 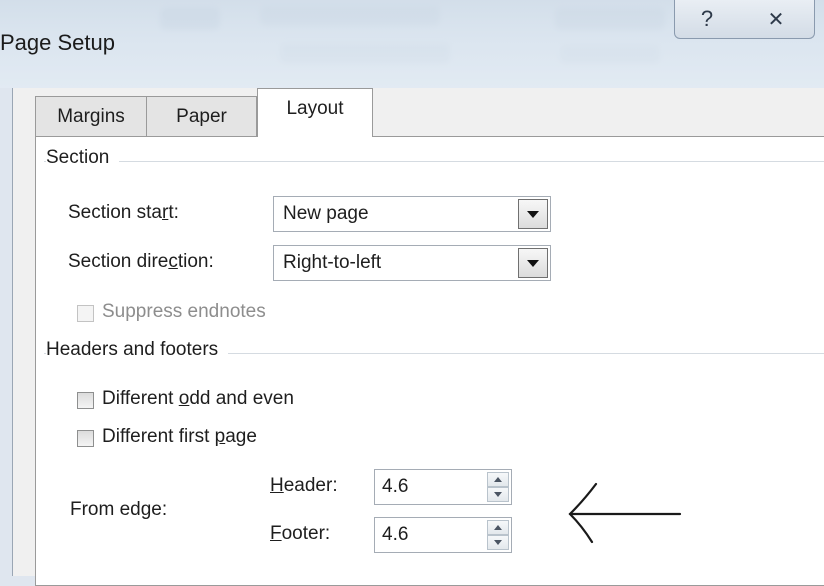 I want to click on tab-margins: Margins, so click(x=91, y=116).